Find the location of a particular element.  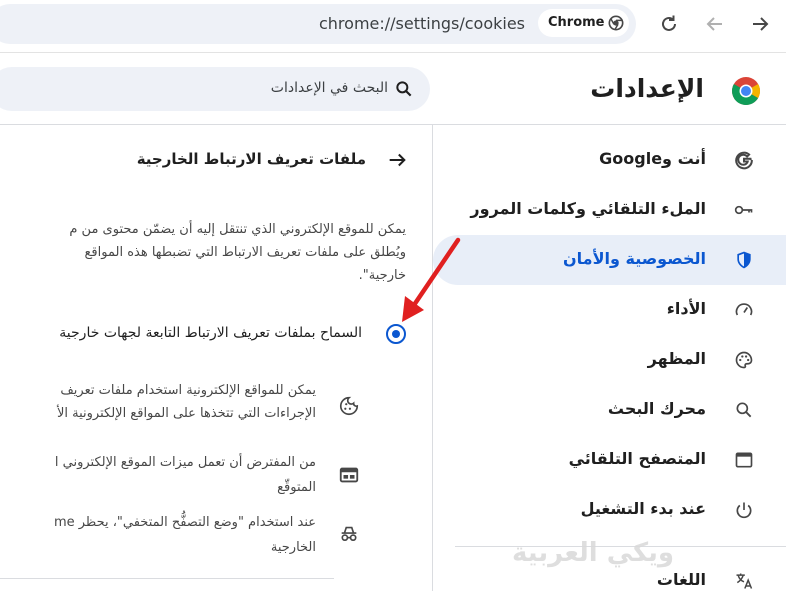

browser-window-icon is located at coordinates (744, 460).